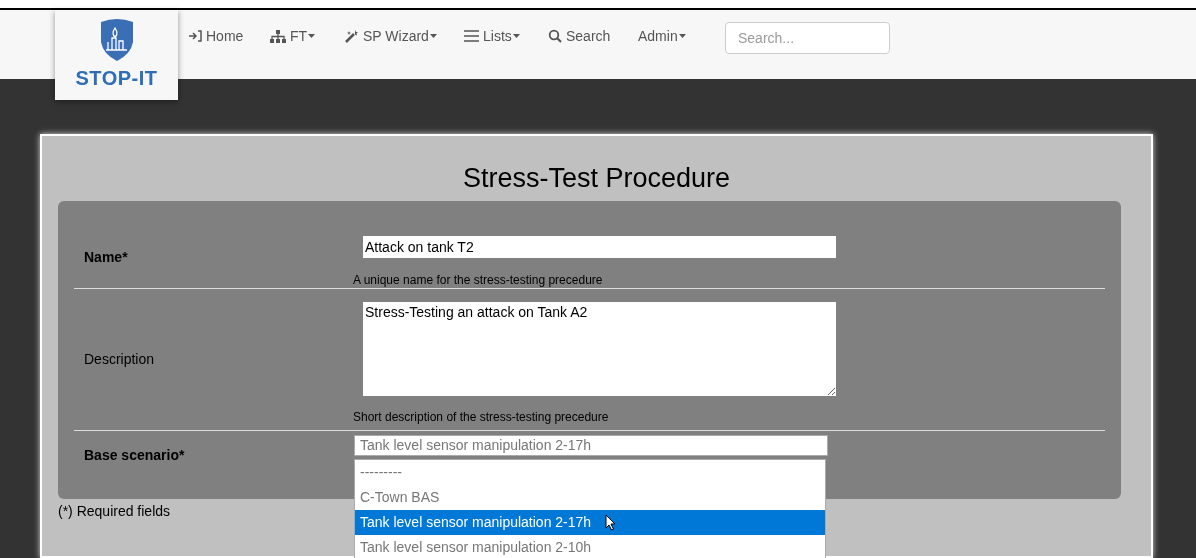 The width and height of the screenshot is (1196, 558). What do you see at coordinates (505, 36) in the screenshot?
I see `nav-link: Lists` at bounding box center [505, 36].